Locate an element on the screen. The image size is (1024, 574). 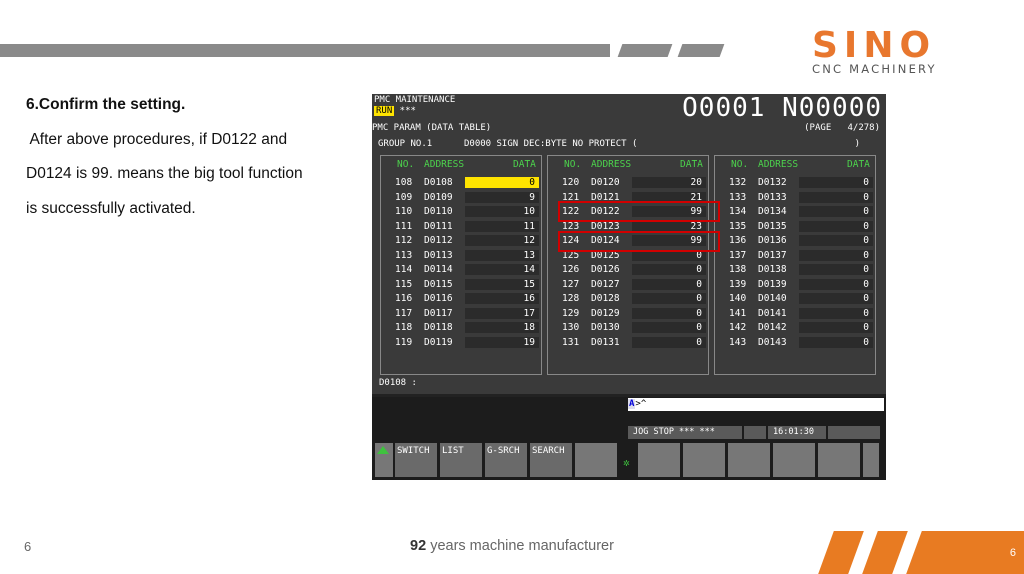
row-number: 120 is located at coordinates (571, 182).